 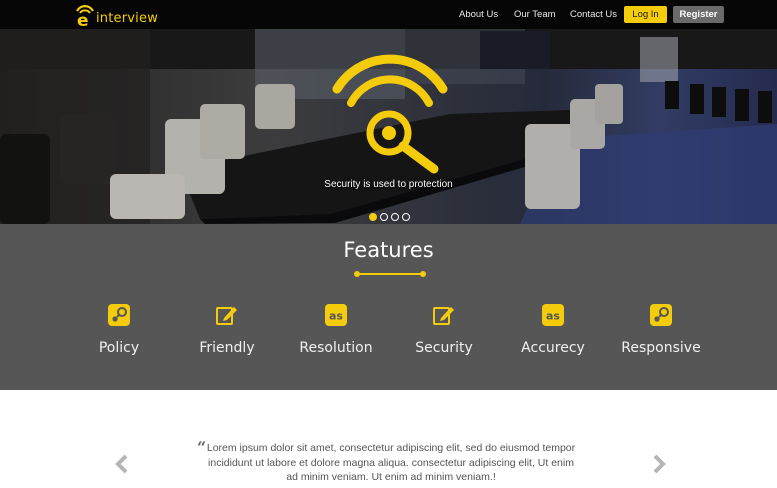 What do you see at coordinates (389, 217) in the screenshot?
I see `slider-dots` at bounding box center [389, 217].